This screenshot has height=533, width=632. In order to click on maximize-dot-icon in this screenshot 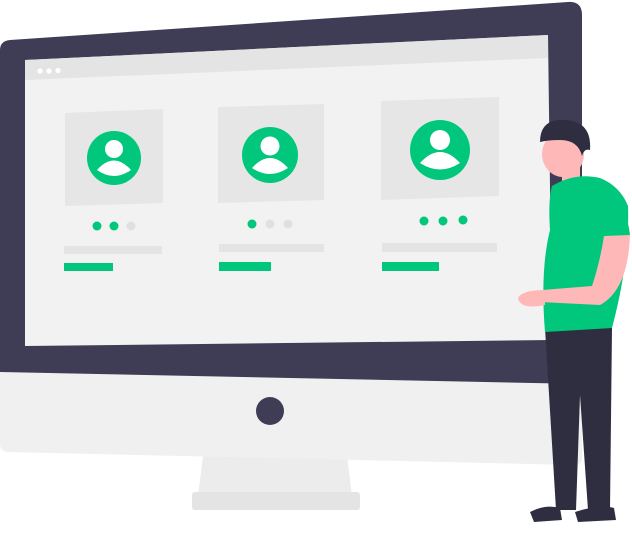, I will do `click(58, 70)`.